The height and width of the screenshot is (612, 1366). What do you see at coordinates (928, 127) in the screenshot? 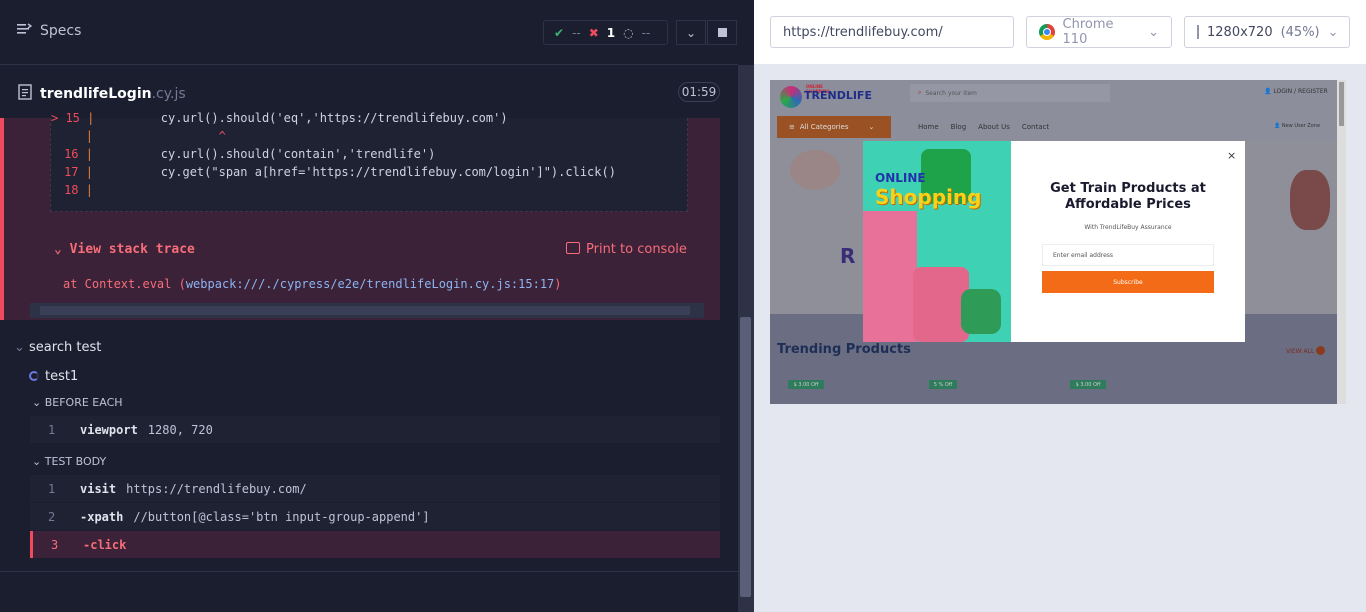
I see `nav-home: Home` at bounding box center [928, 127].